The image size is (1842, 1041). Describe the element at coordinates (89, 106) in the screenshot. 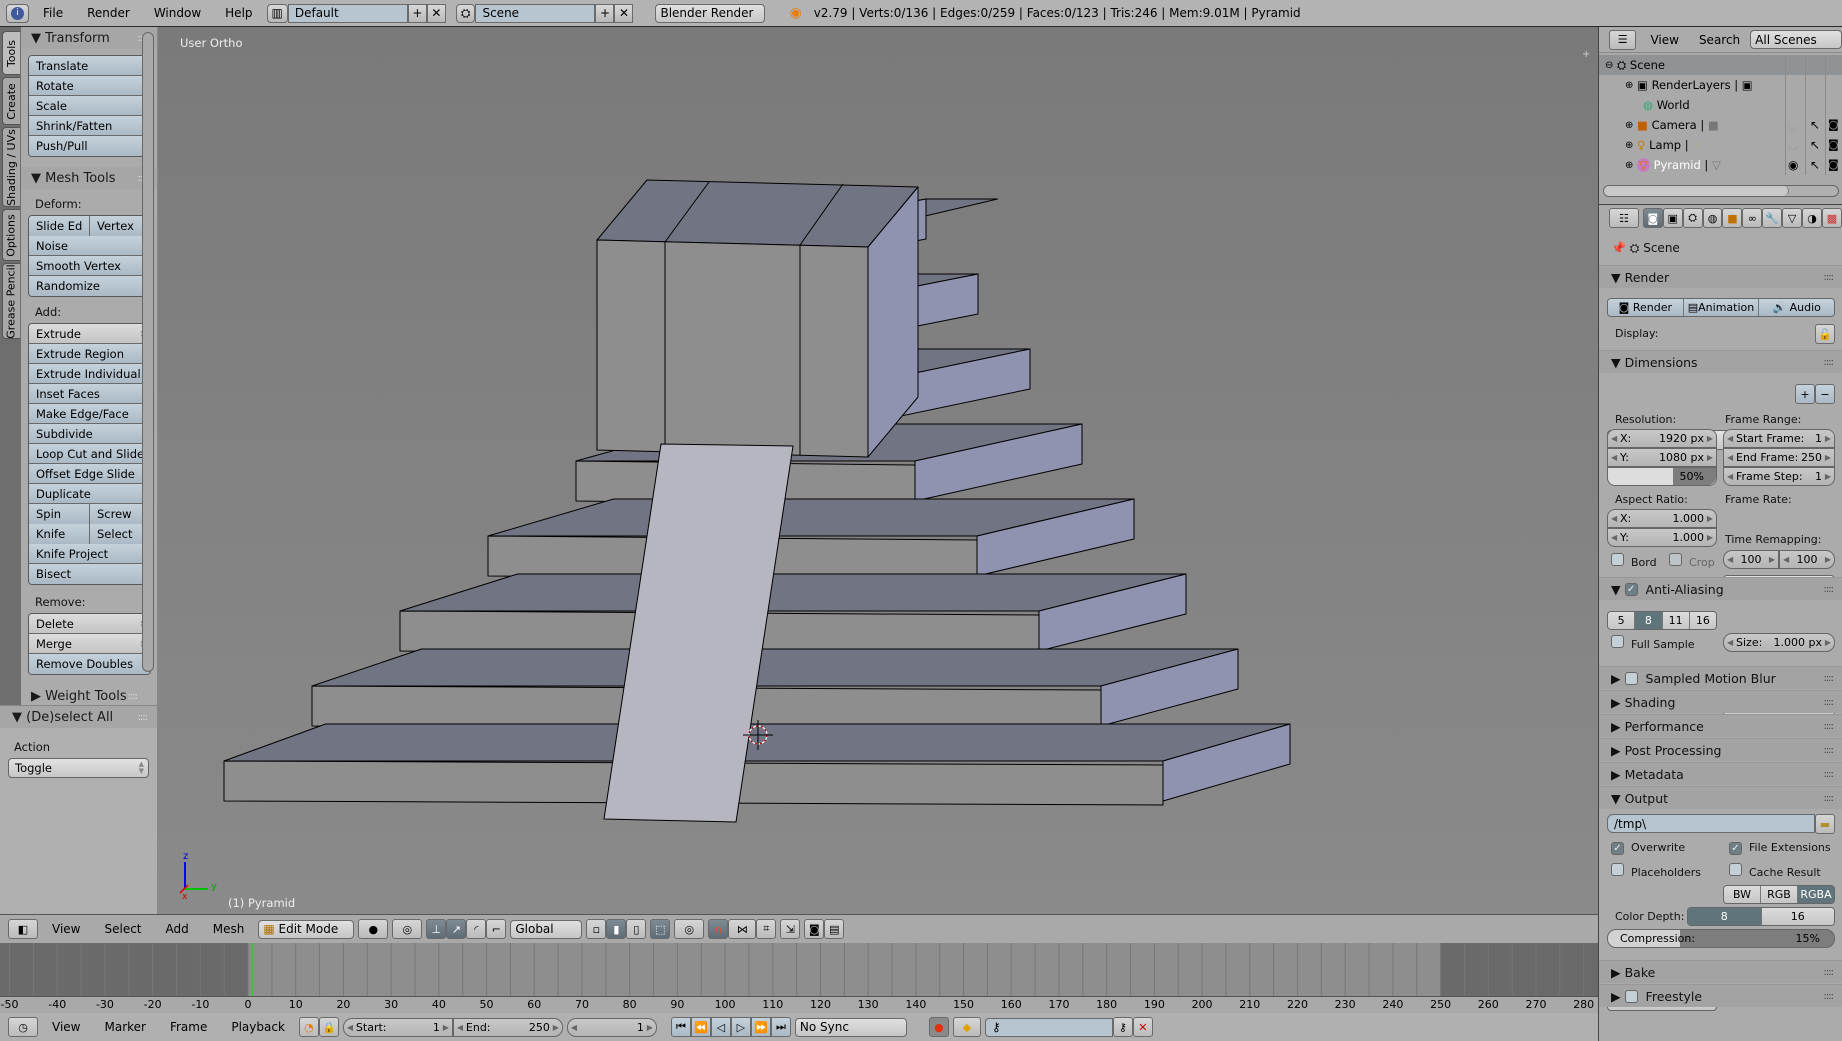

I see `scale-button: Scale` at that location.